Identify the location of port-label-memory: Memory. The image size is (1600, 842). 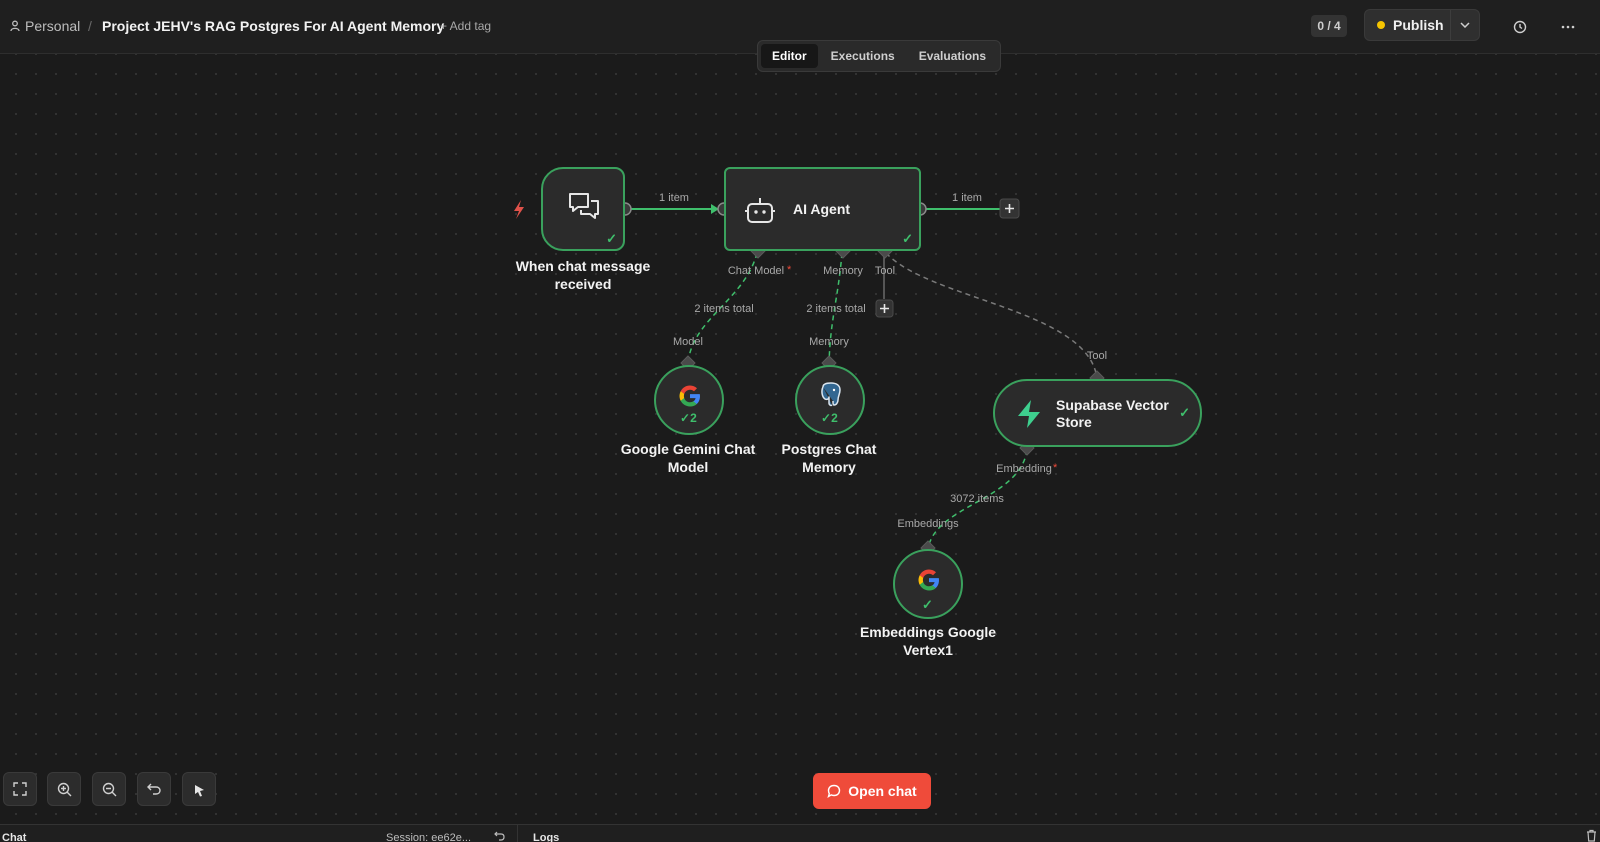
(843, 271).